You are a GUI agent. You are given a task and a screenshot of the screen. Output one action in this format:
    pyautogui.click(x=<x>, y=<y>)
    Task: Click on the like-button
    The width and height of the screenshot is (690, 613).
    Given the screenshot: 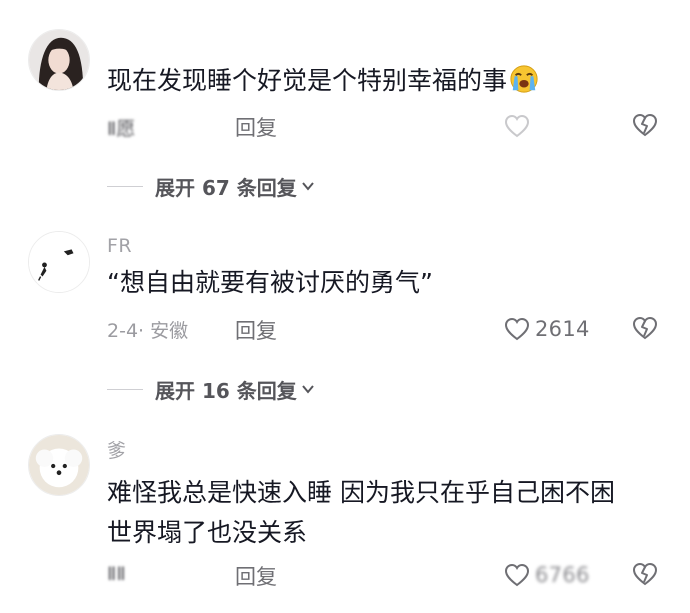 What is the action you would take?
    pyautogui.click(x=517, y=126)
    